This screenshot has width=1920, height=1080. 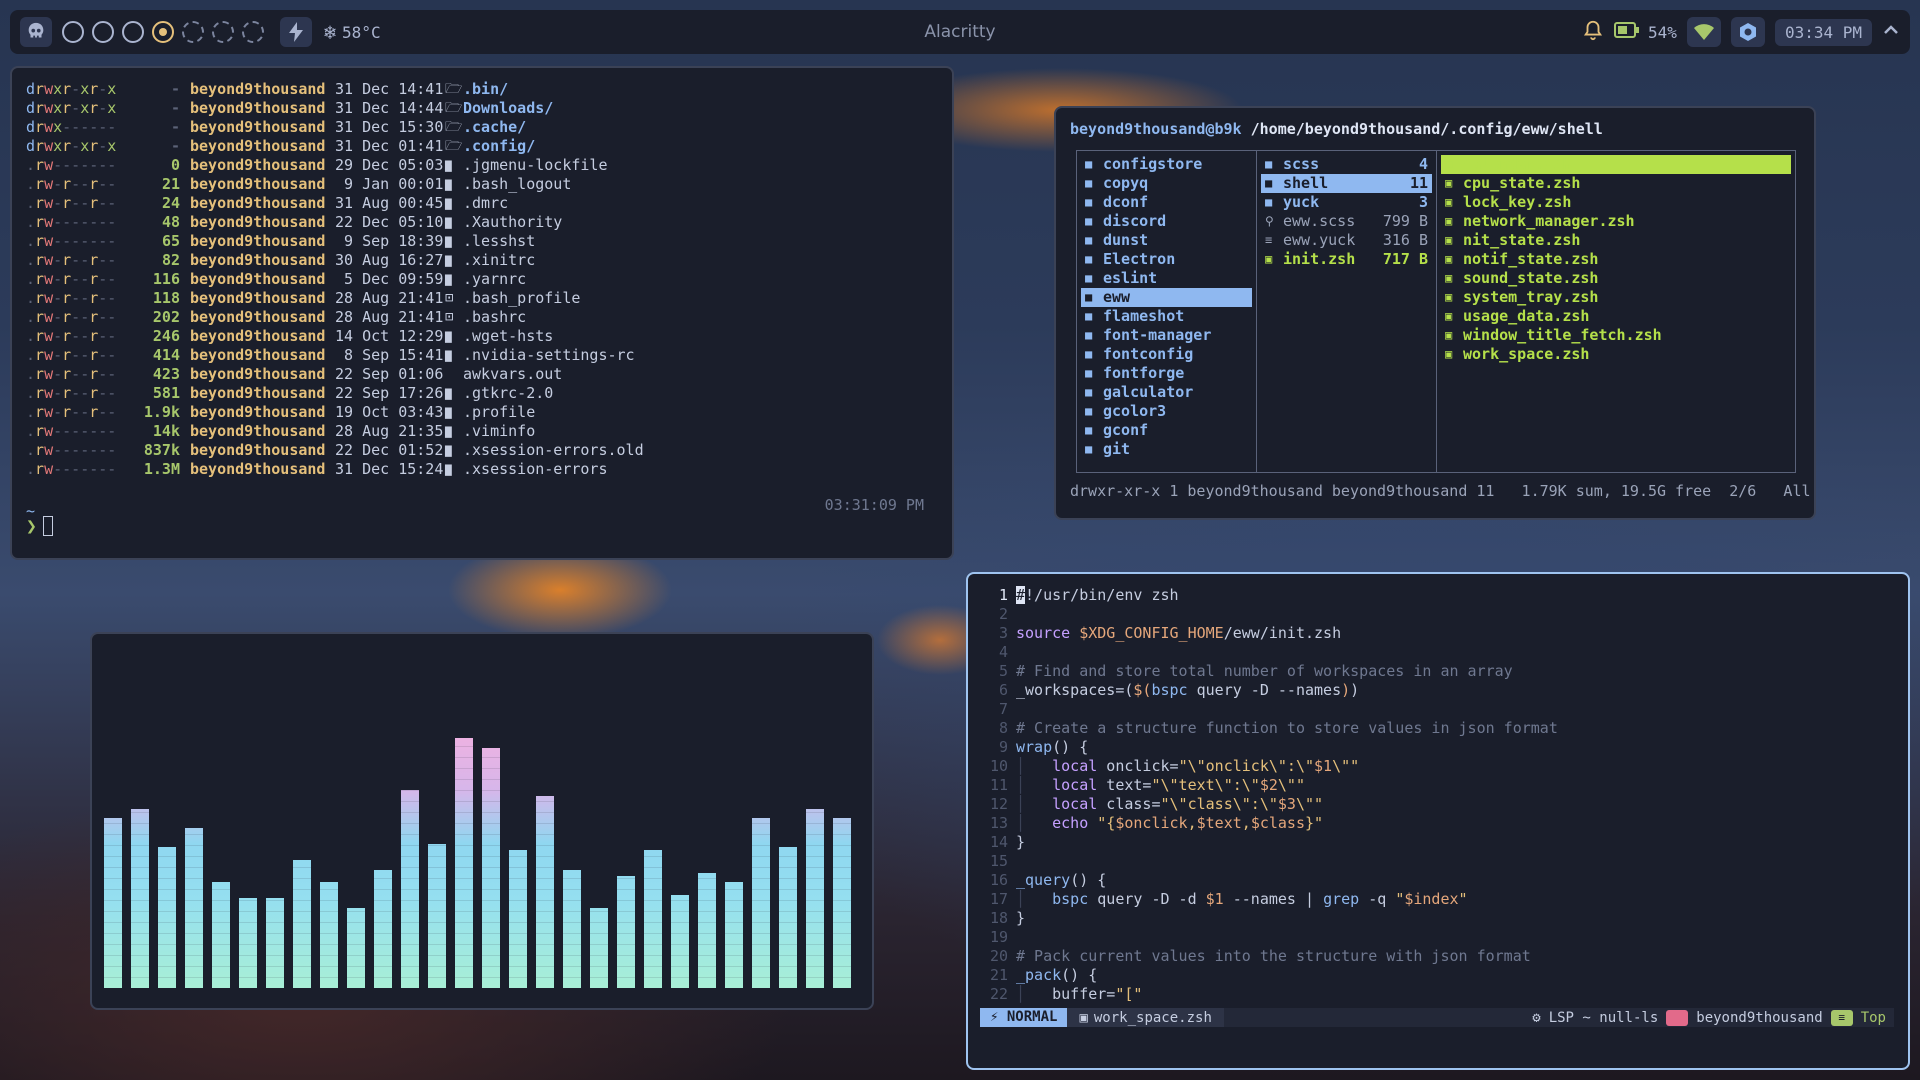 What do you see at coordinates (1166, 335) in the screenshot?
I see `lf-entry: ■ font-manager` at bounding box center [1166, 335].